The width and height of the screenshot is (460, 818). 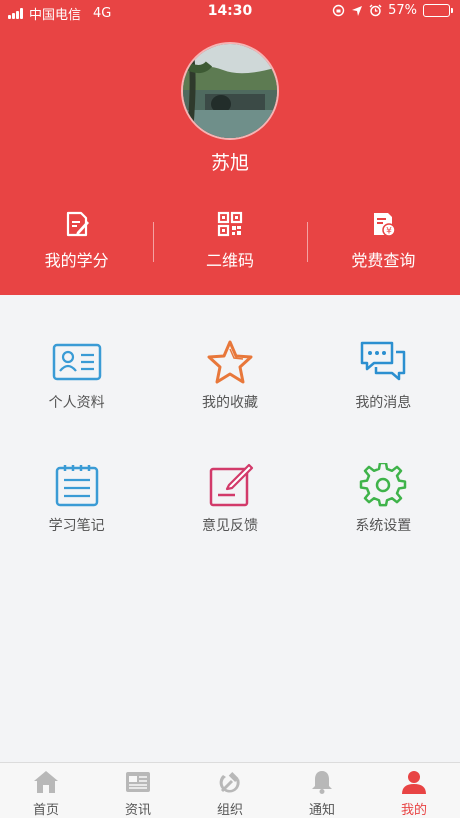 What do you see at coordinates (137, 810) in the screenshot?
I see `tab-label: 资讯` at bounding box center [137, 810].